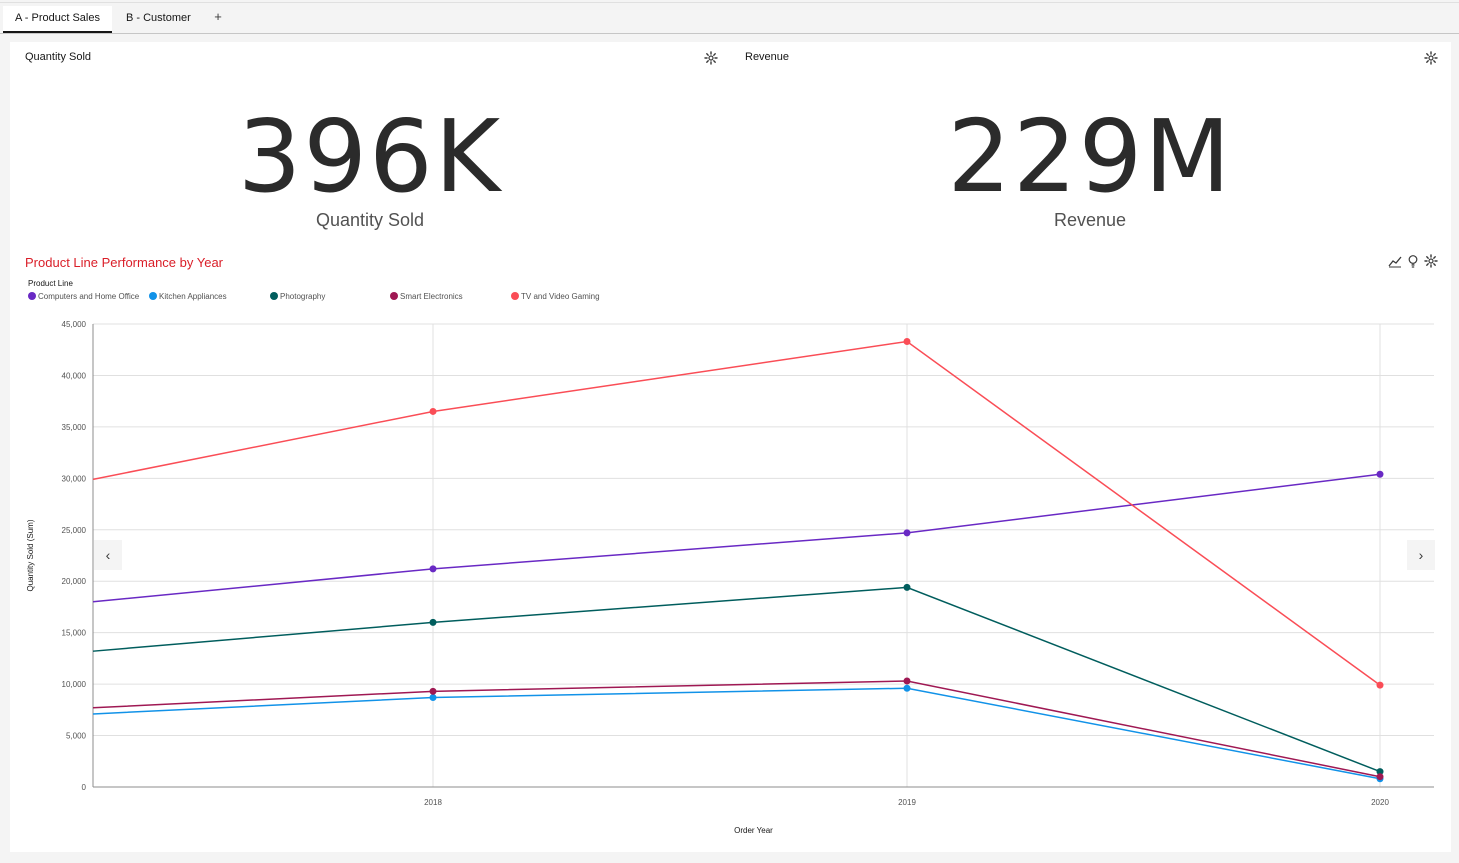  Describe the element at coordinates (1380, 802) in the screenshot. I see `x-tick-label: 2020` at that location.